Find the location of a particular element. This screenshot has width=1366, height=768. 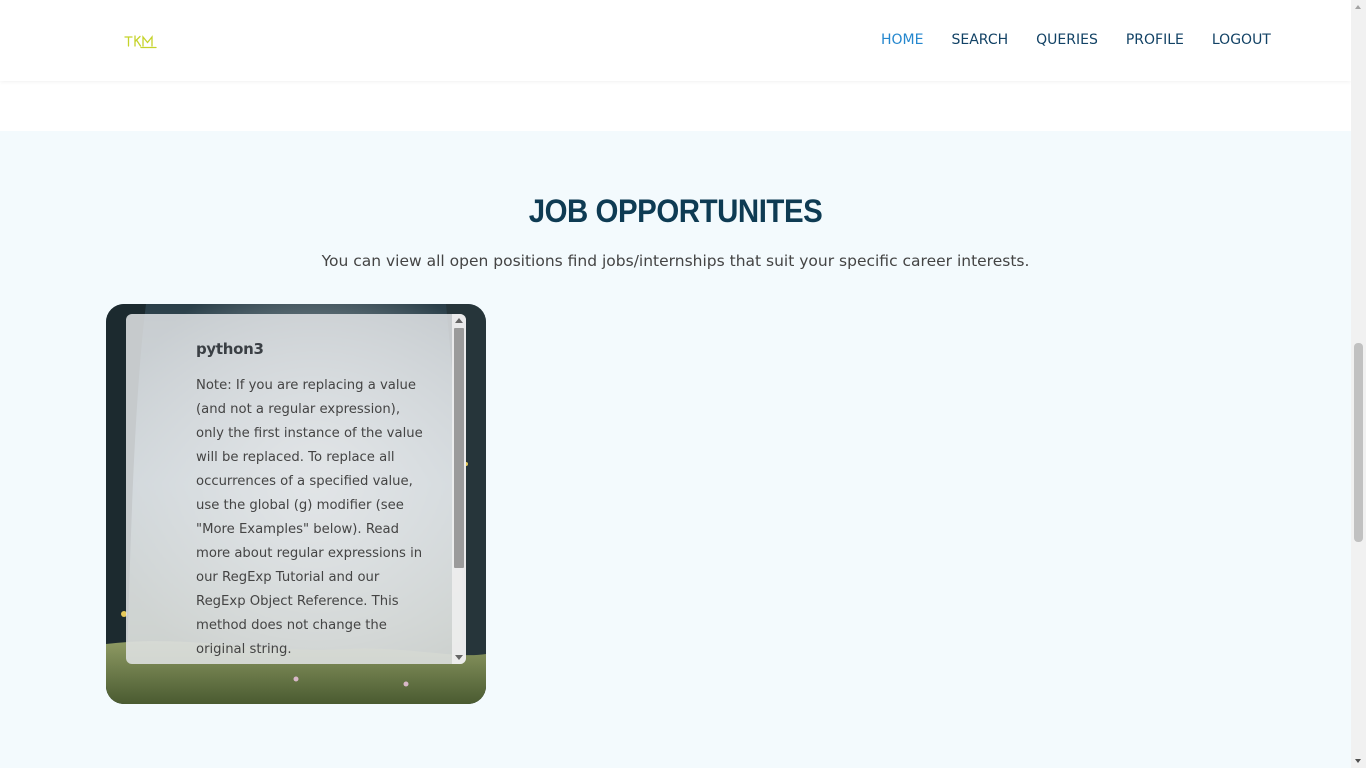

nav-home: HOME is located at coordinates (902, 40).